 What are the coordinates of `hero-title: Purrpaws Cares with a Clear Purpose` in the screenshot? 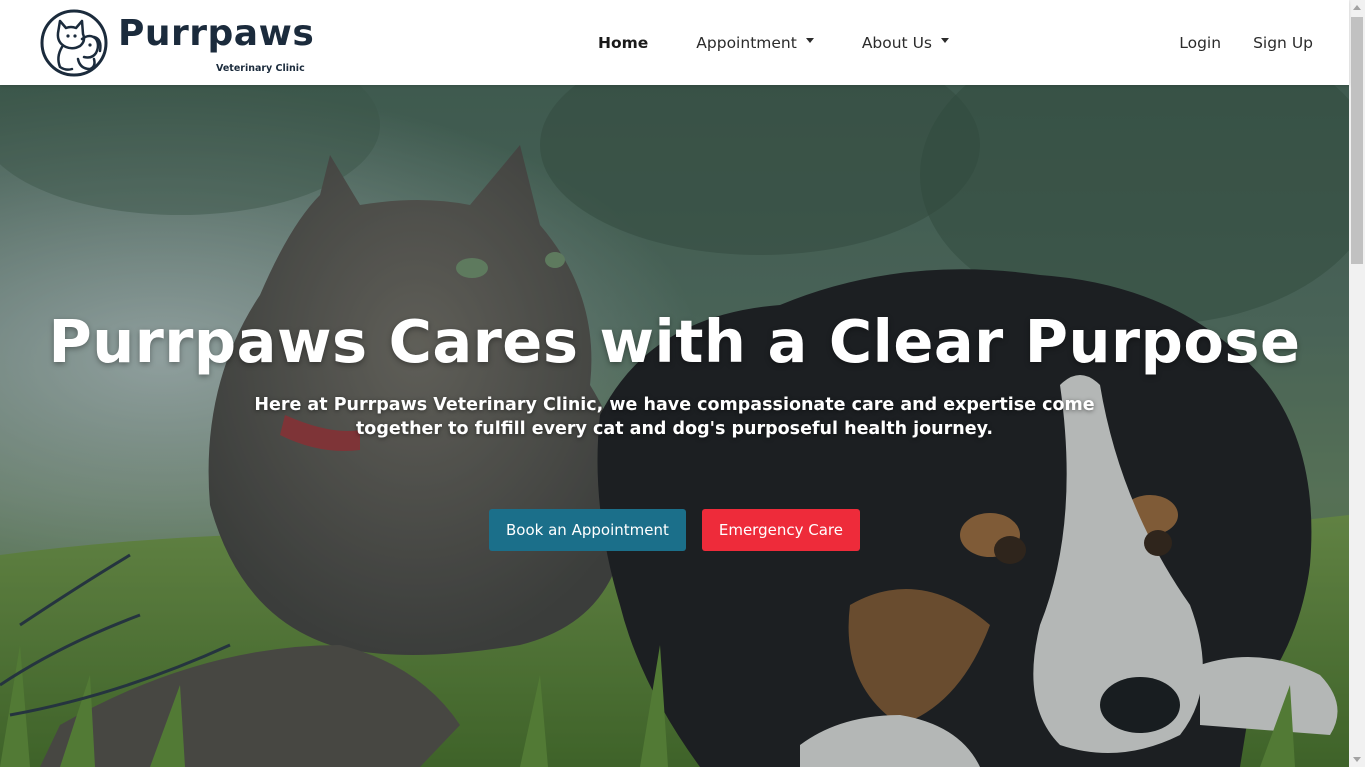 It's located at (674, 341).